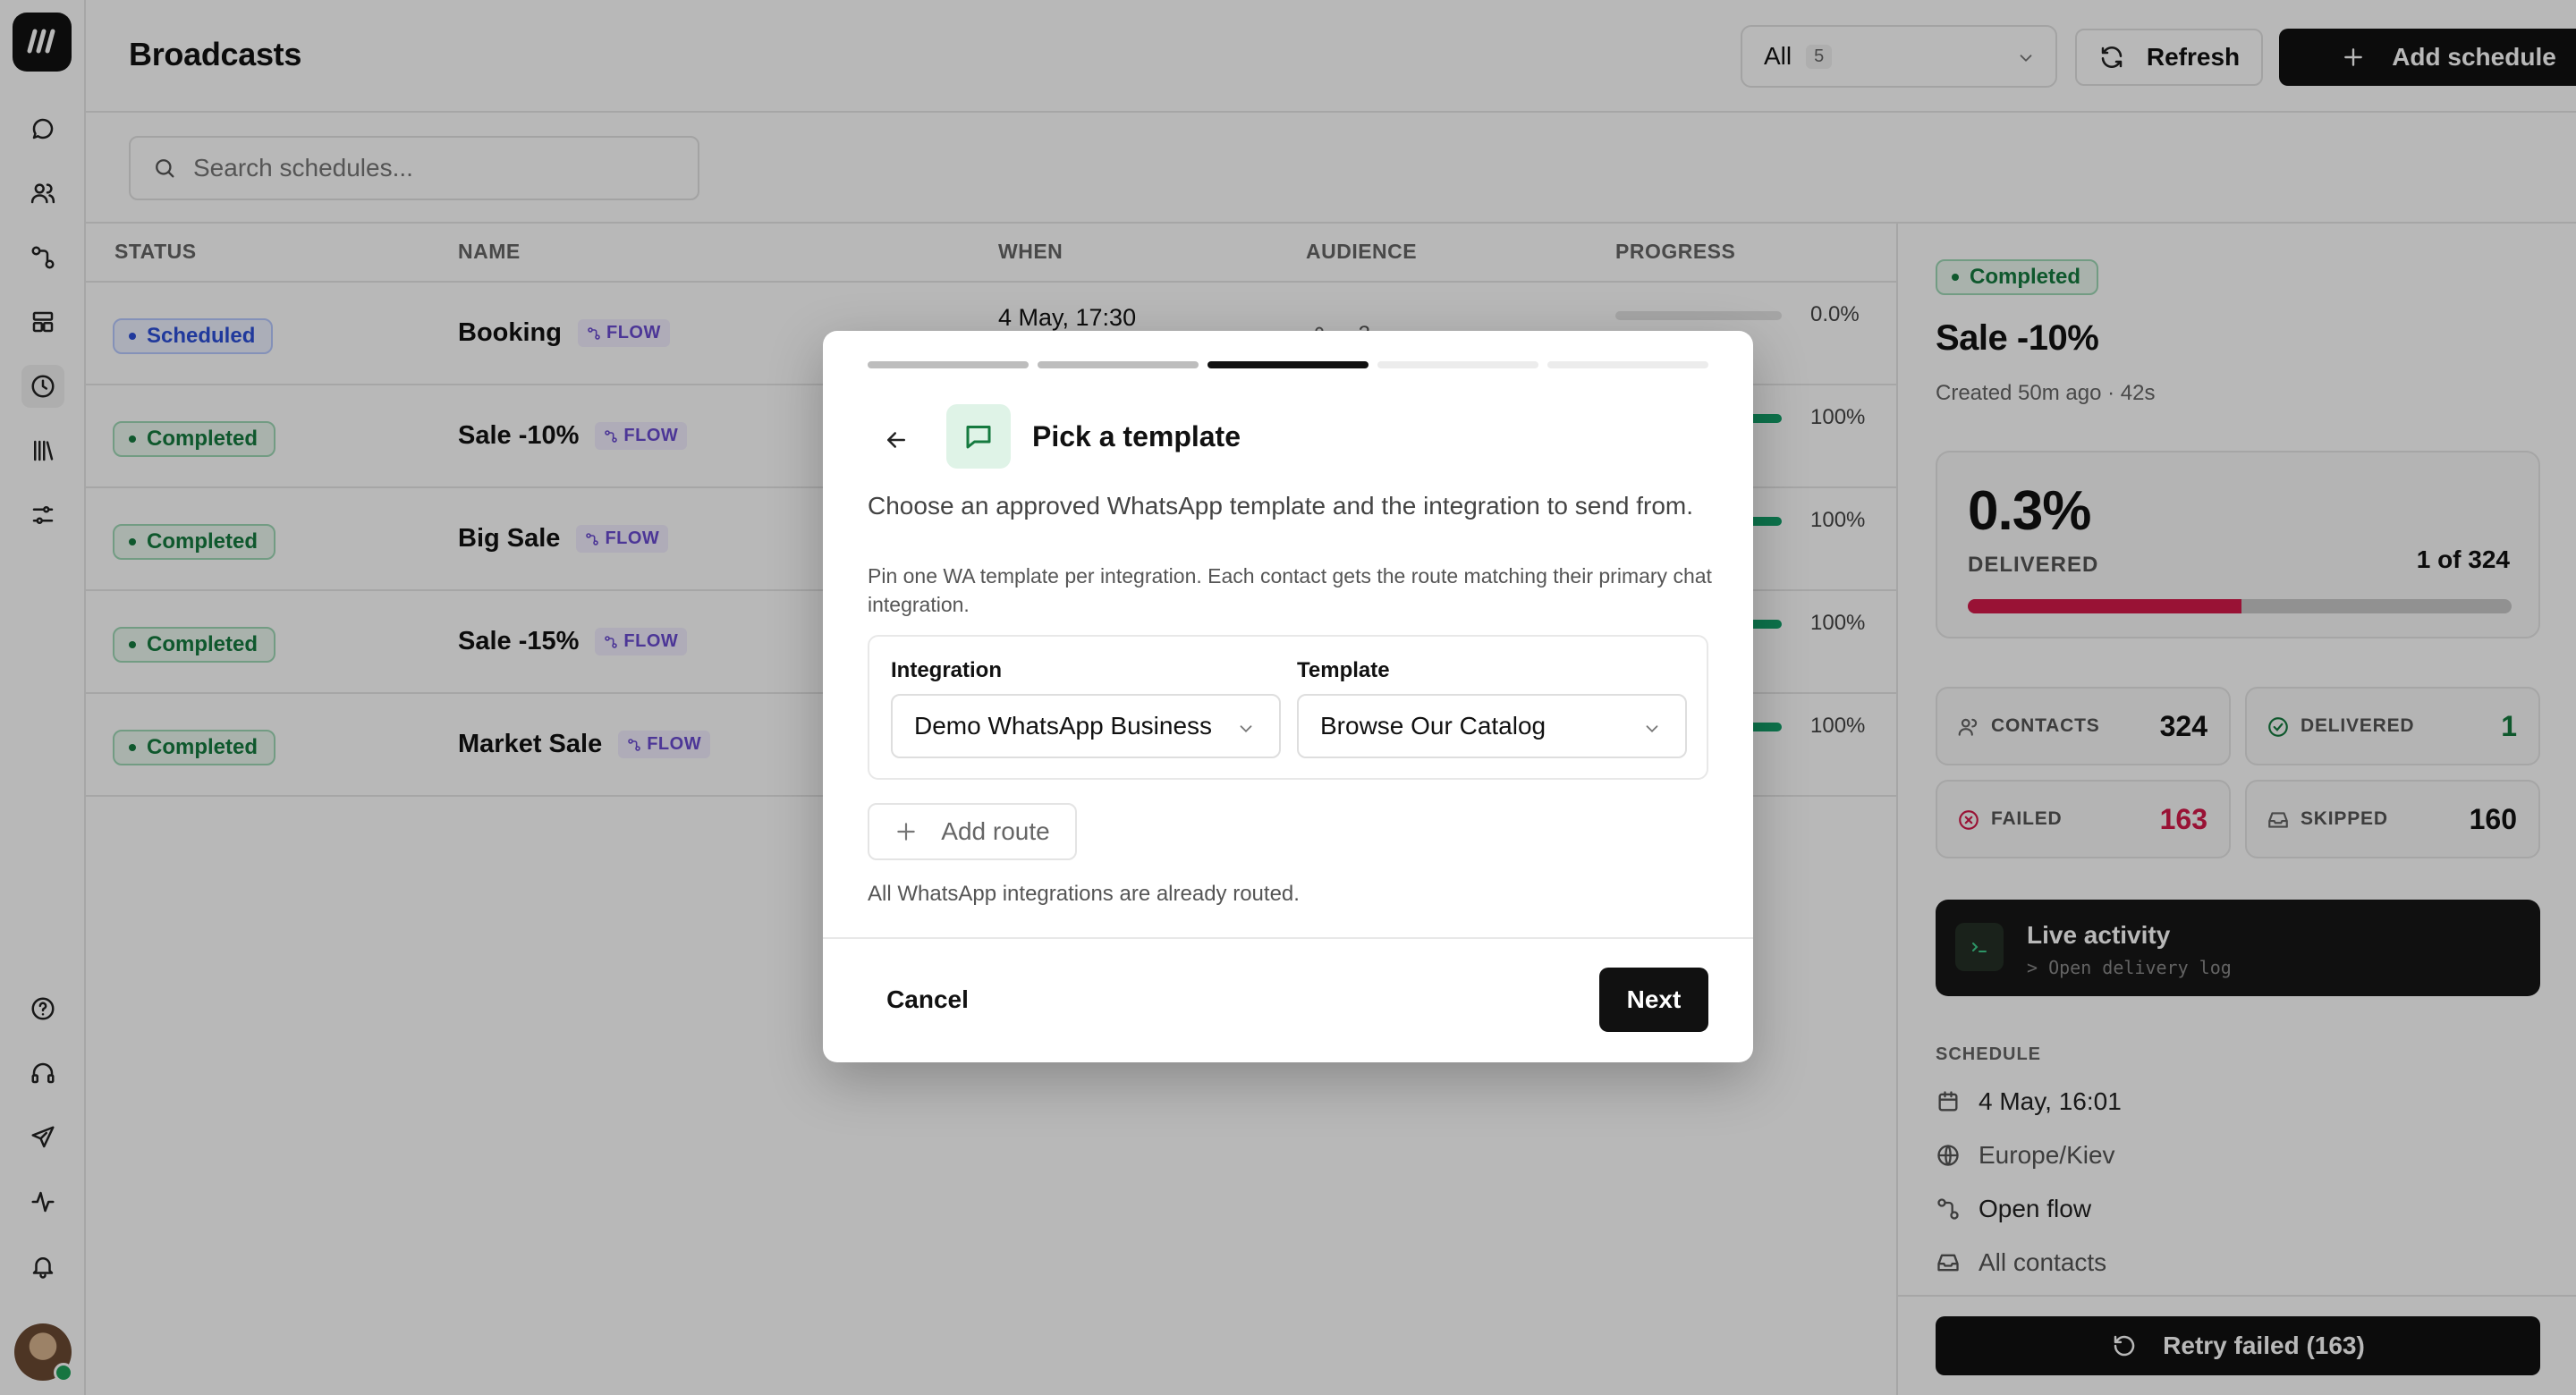  Describe the element at coordinates (946, 670) in the screenshot. I see `integration-label: Integration` at that location.